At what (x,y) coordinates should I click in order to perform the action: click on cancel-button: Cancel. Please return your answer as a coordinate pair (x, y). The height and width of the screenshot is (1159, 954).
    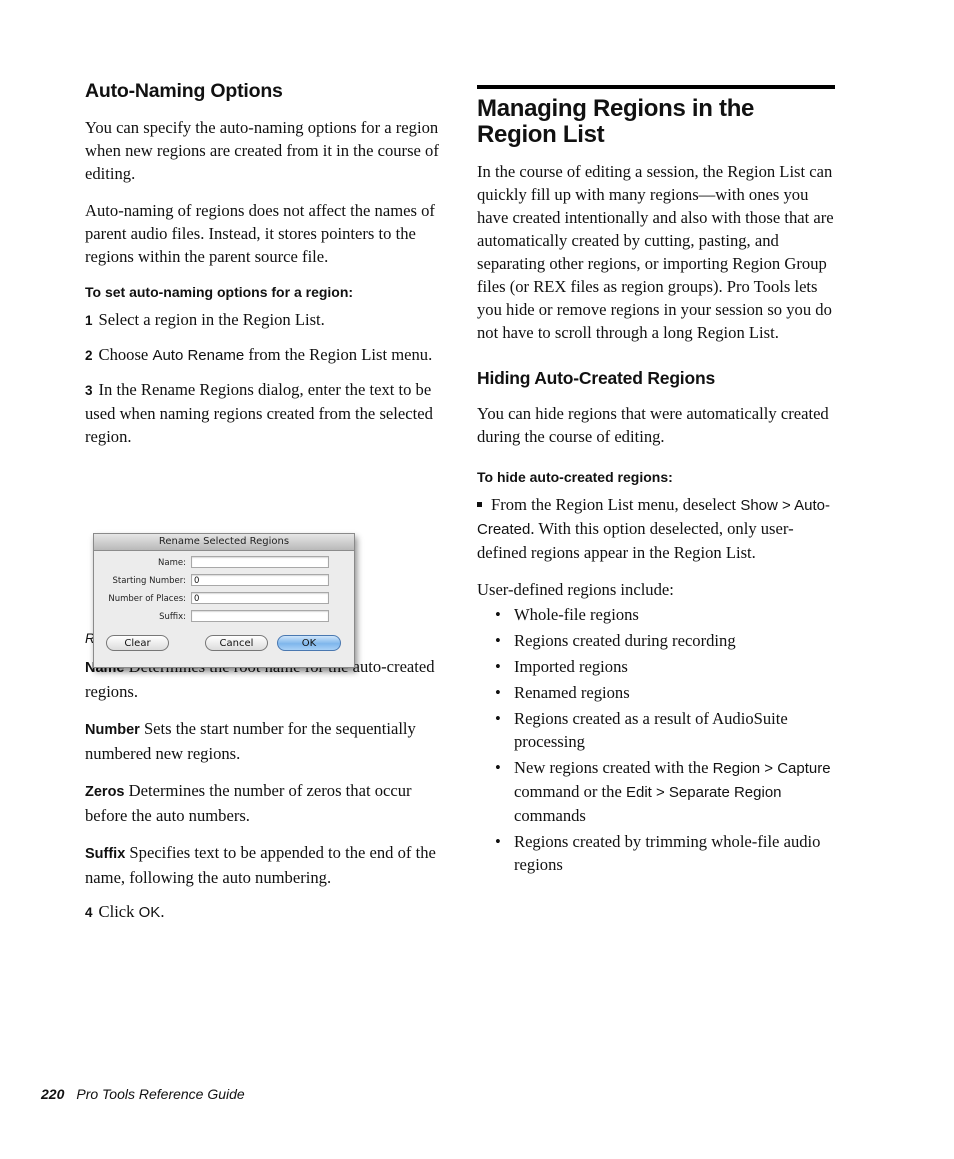
    Looking at the image, I should click on (236, 643).